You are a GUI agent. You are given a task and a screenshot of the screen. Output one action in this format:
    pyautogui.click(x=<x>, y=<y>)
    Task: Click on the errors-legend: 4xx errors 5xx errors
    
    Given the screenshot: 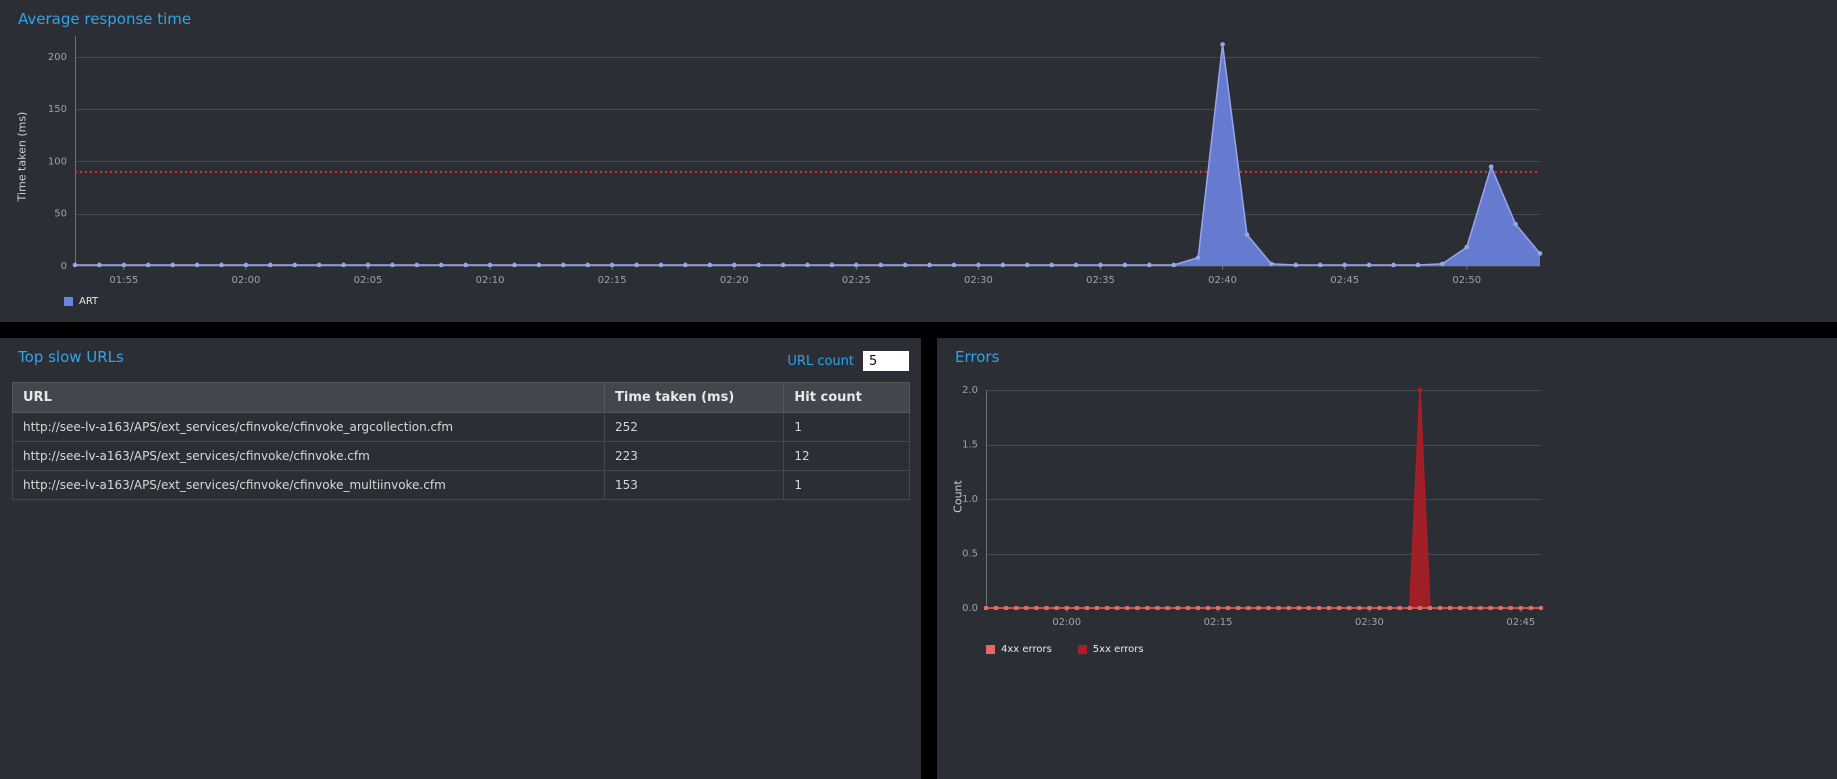 What is the action you would take?
    pyautogui.click(x=1065, y=649)
    